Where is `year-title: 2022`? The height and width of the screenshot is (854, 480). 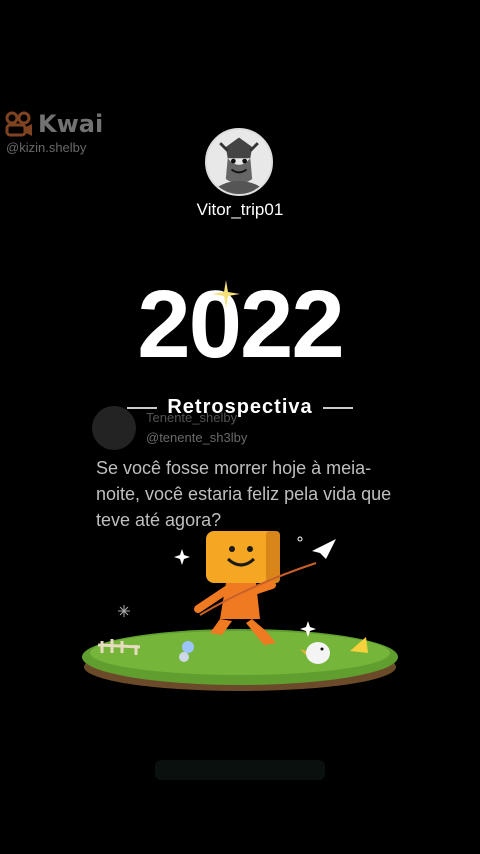
year-title: 2022 is located at coordinates (241, 324).